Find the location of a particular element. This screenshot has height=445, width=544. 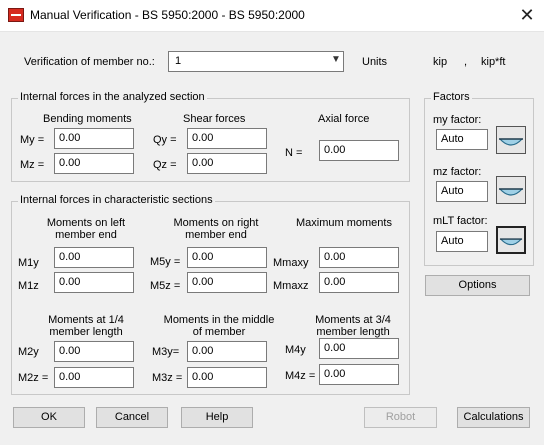

left-end-heading: Moments on left member end is located at coordinates (86, 229).